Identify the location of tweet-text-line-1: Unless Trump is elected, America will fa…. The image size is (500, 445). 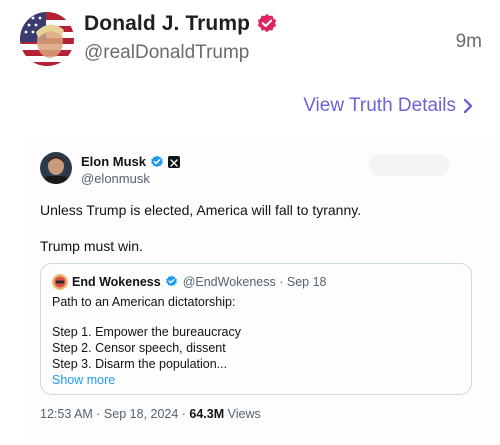
(201, 210).